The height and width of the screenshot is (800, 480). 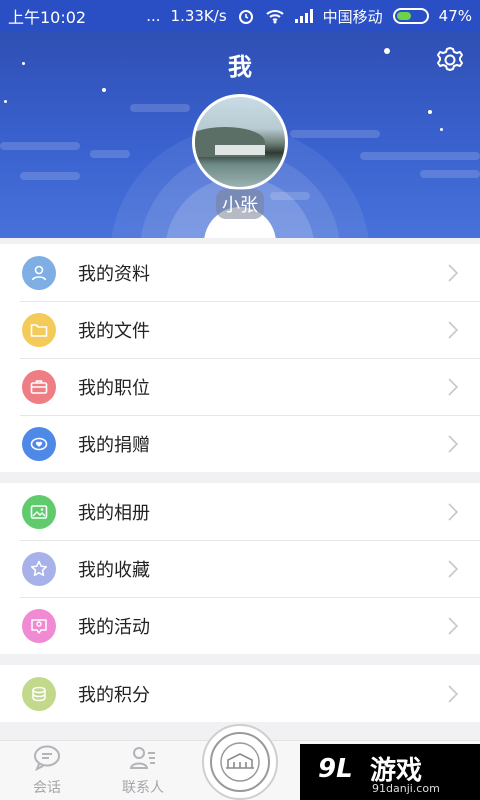 What do you see at coordinates (240, 511) in the screenshot?
I see `menu-item-album: 我的相册` at bounding box center [240, 511].